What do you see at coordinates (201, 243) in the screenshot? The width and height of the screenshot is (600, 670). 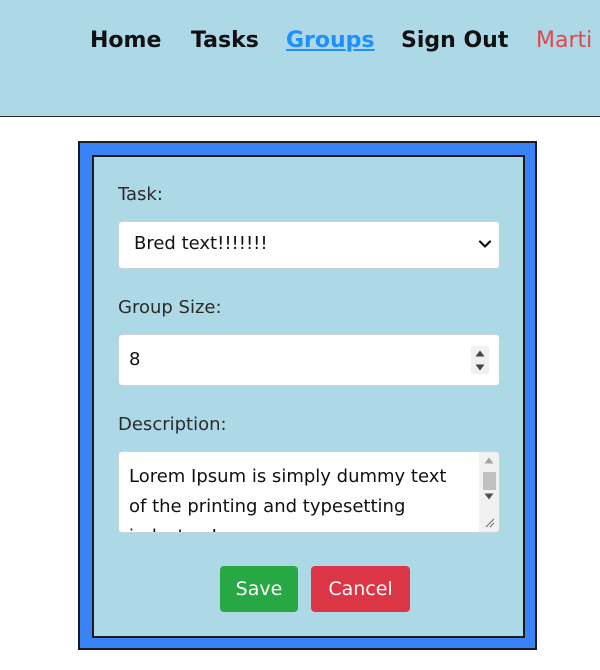 I see `task-select-value: Bred text!!!!!!!` at bounding box center [201, 243].